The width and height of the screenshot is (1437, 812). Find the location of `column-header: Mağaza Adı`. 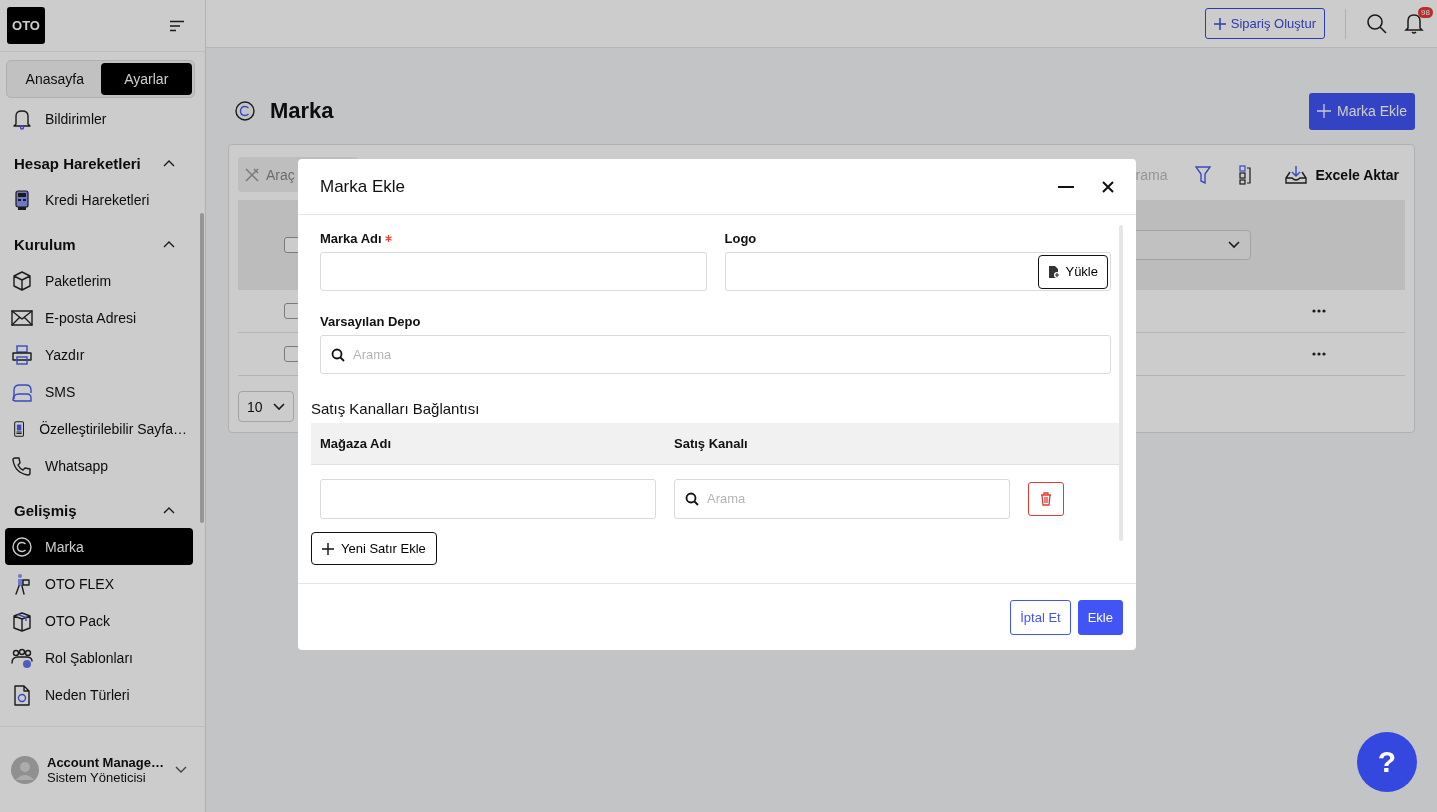

column-header: Mağaza Adı is located at coordinates (356, 443).